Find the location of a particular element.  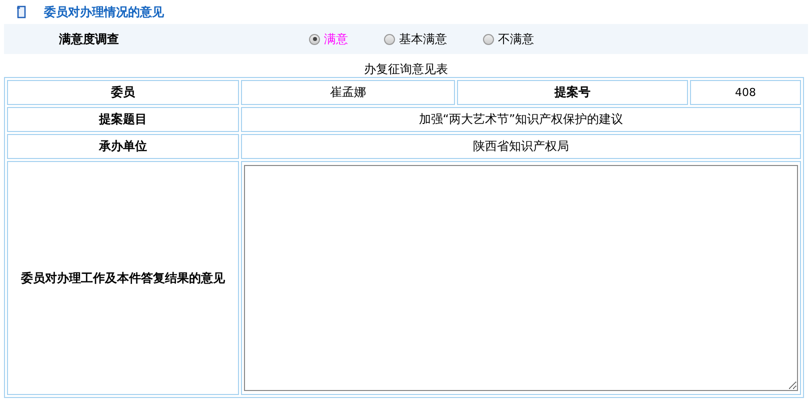

table-cell: 提案题目 is located at coordinates (123, 119).